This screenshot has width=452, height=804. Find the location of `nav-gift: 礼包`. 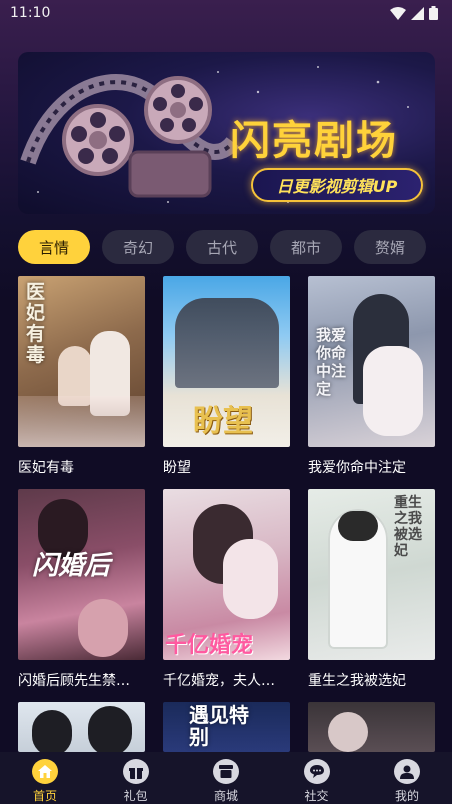

nav-gift: 礼包 is located at coordinates (136, 778).